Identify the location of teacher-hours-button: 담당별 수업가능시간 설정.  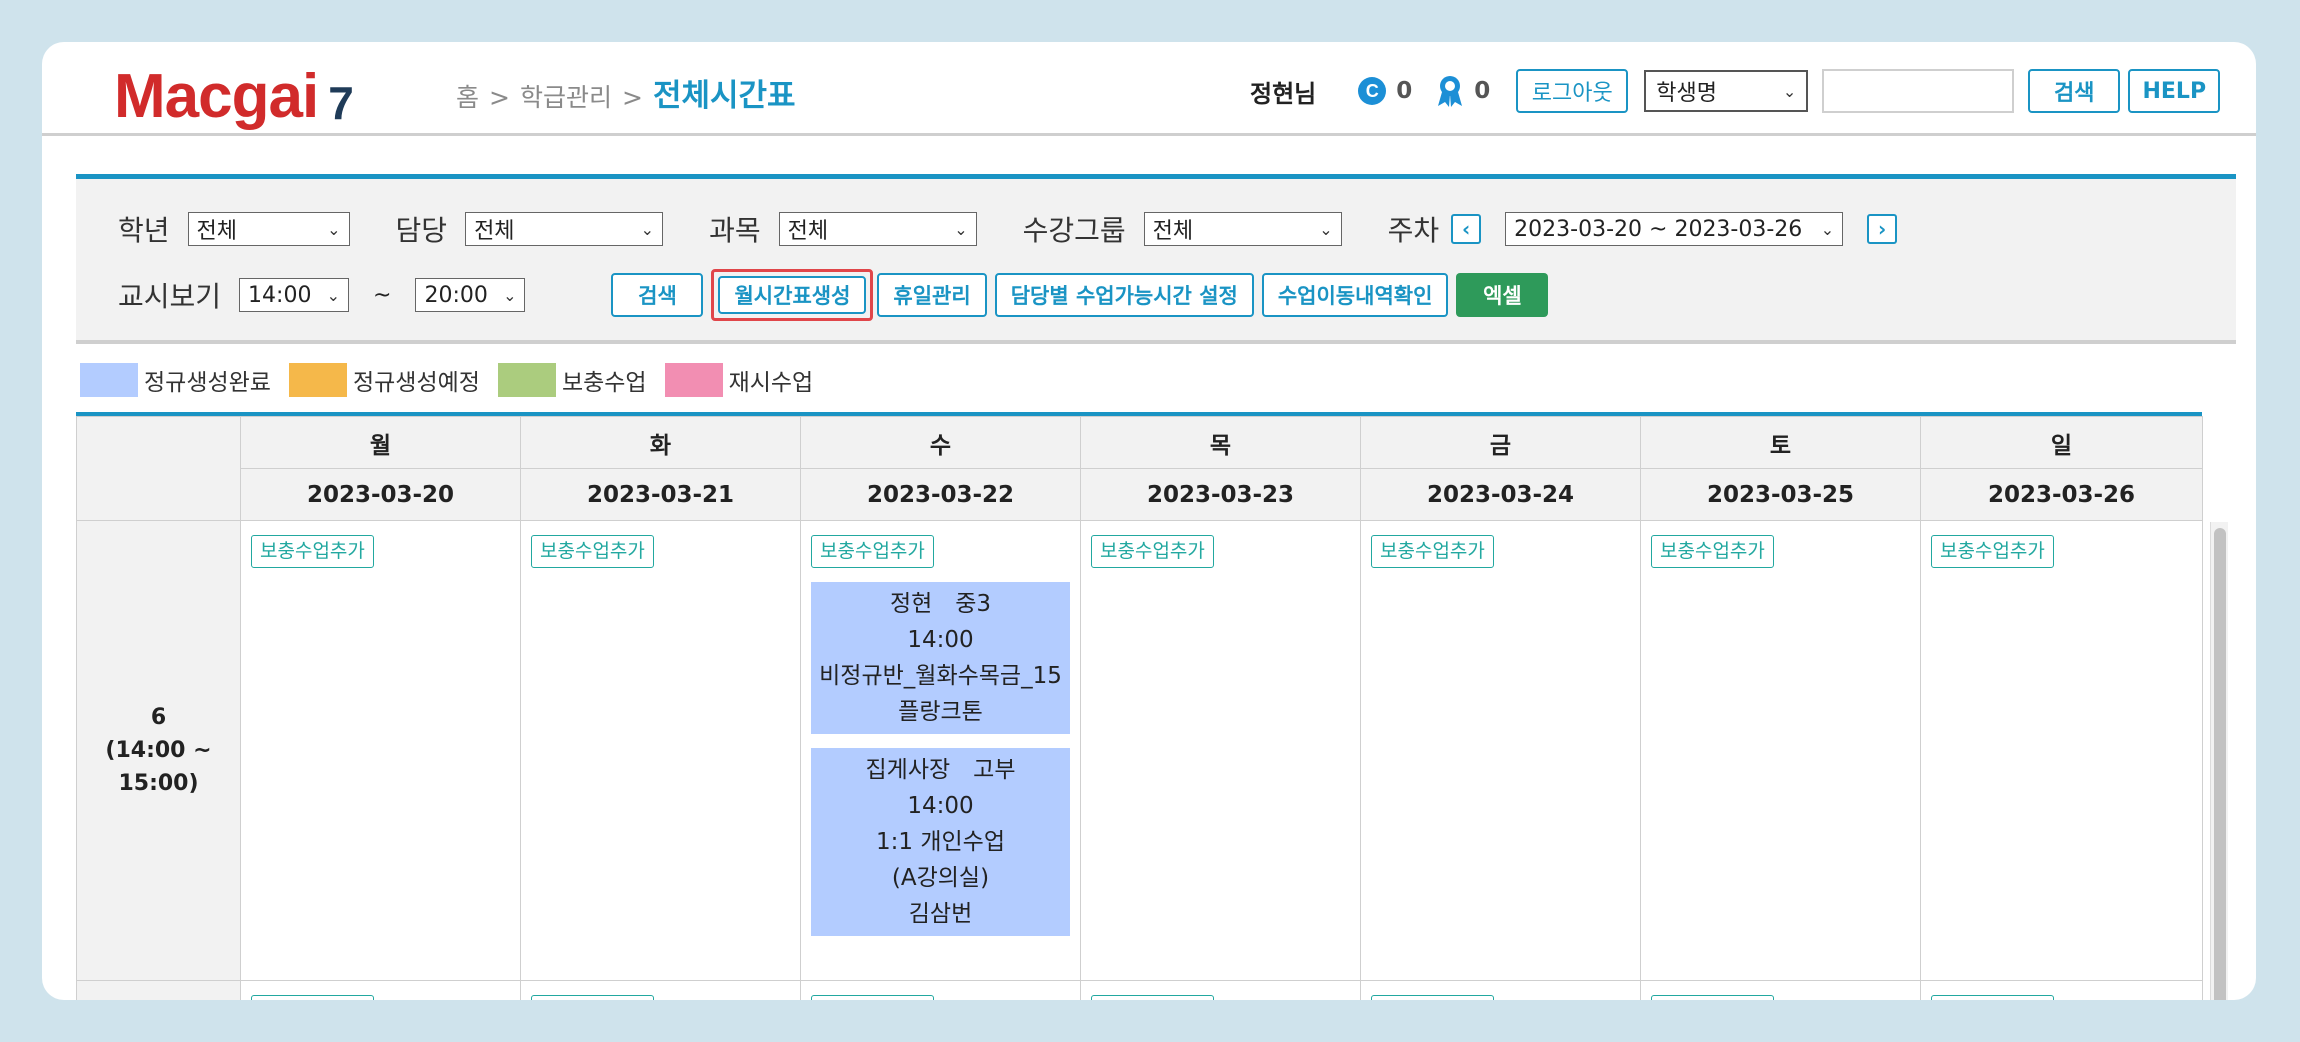
(1124, 295).